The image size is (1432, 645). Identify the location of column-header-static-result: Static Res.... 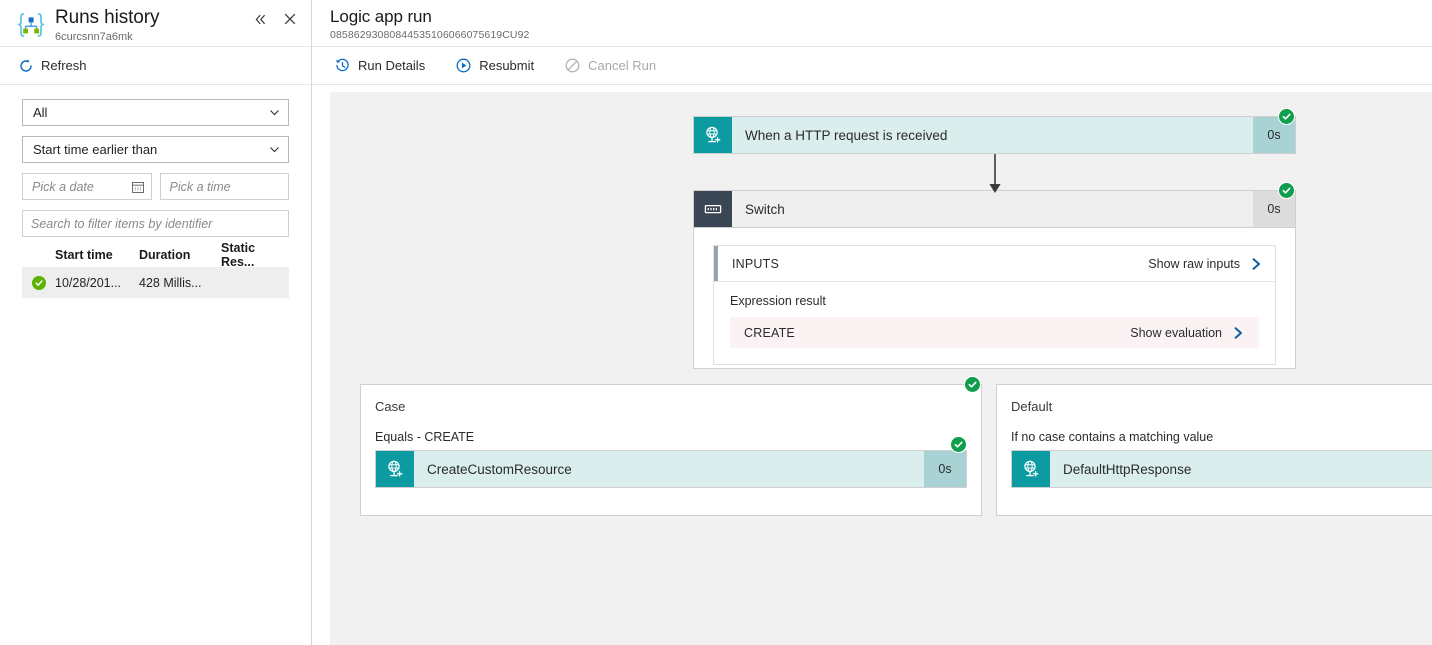
(255, 255).